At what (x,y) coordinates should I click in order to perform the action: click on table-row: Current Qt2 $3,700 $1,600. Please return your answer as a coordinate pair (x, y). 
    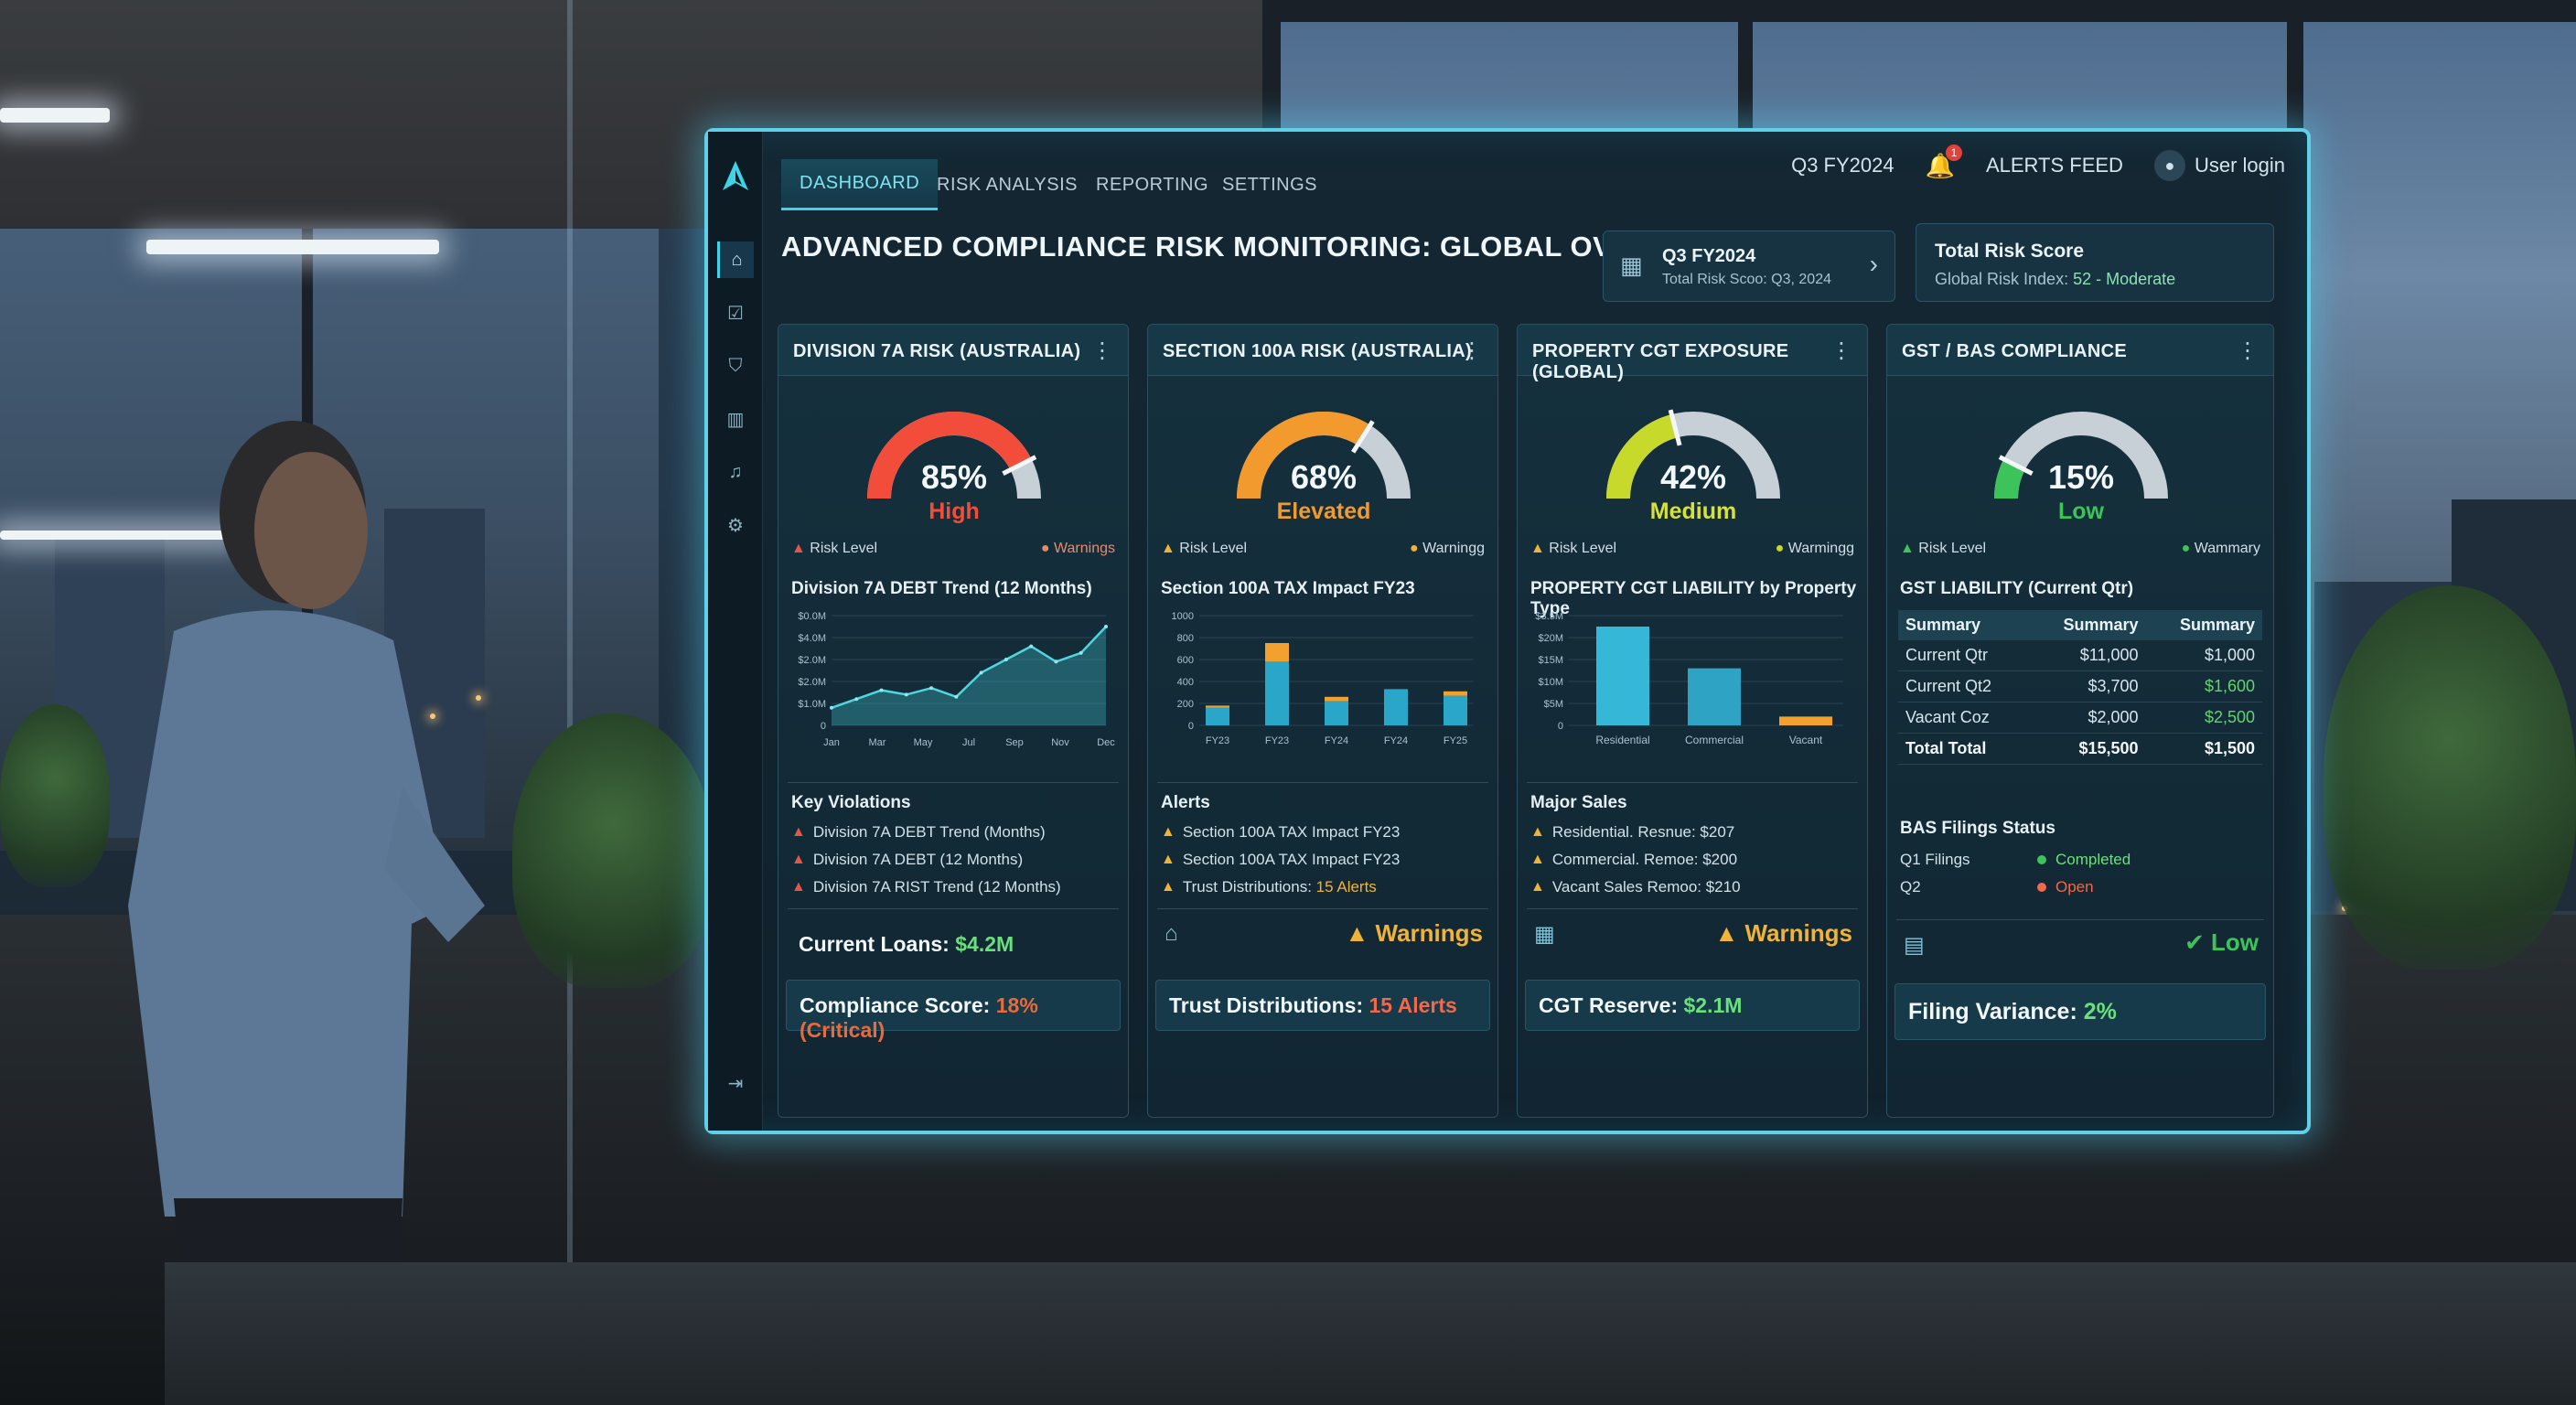
    Looking at the image, I should click on (2080, 686).